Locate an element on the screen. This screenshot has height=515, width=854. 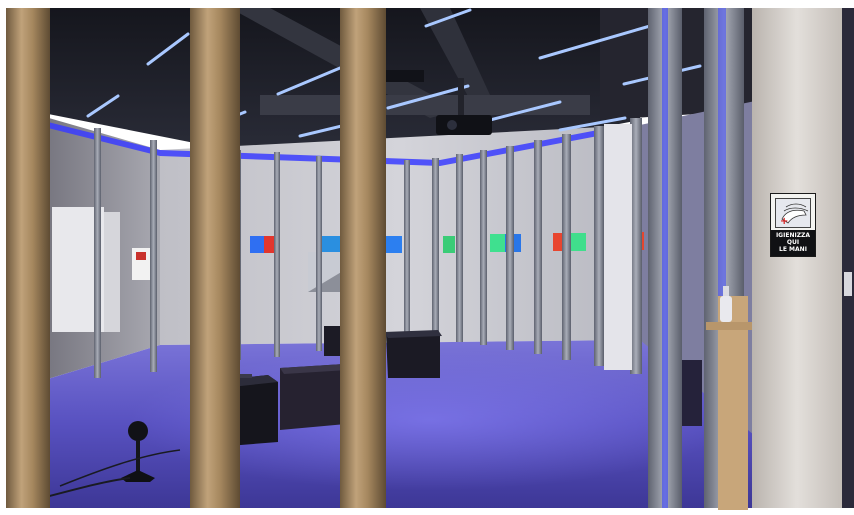
red-cross-icon: + is located at coordinates (784, 221).